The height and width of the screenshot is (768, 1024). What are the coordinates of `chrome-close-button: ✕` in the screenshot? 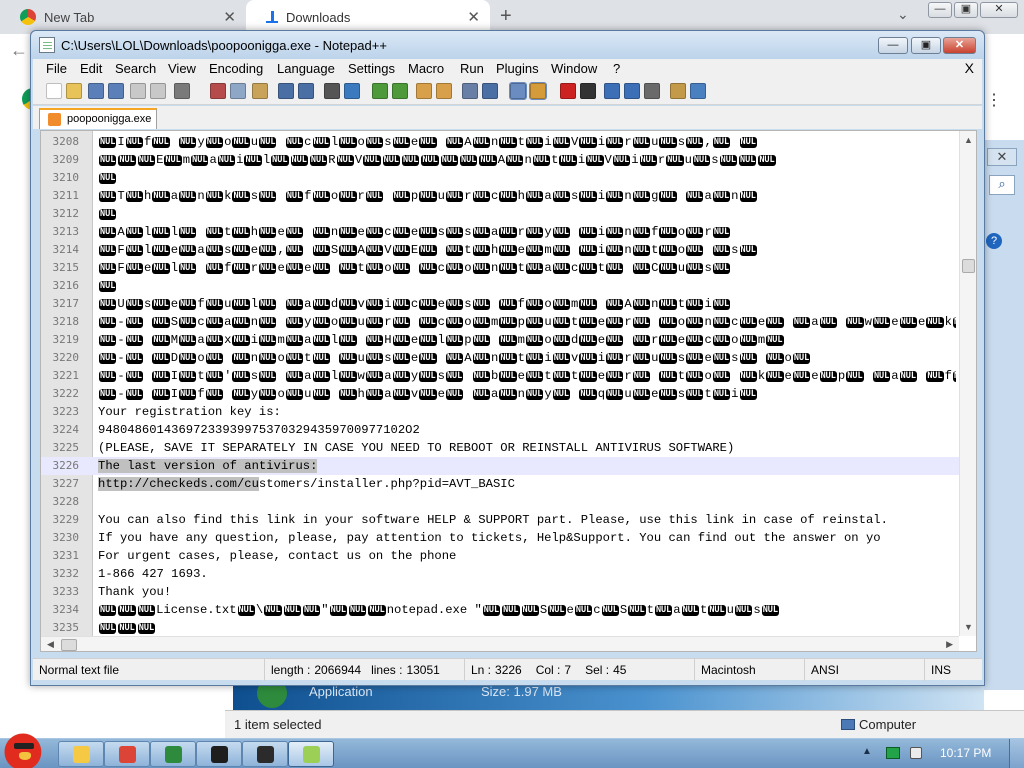 It's located at (999, 10).